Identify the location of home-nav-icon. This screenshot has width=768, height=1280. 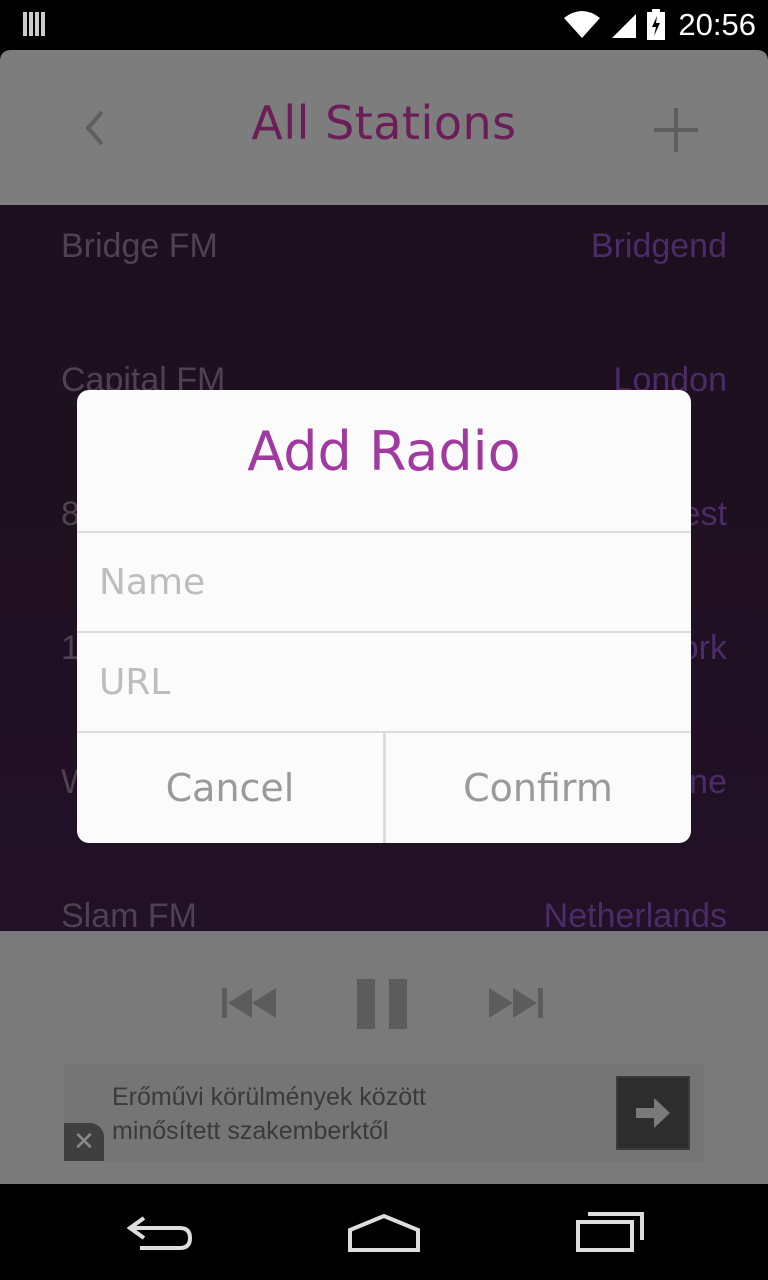
(384, 1232).